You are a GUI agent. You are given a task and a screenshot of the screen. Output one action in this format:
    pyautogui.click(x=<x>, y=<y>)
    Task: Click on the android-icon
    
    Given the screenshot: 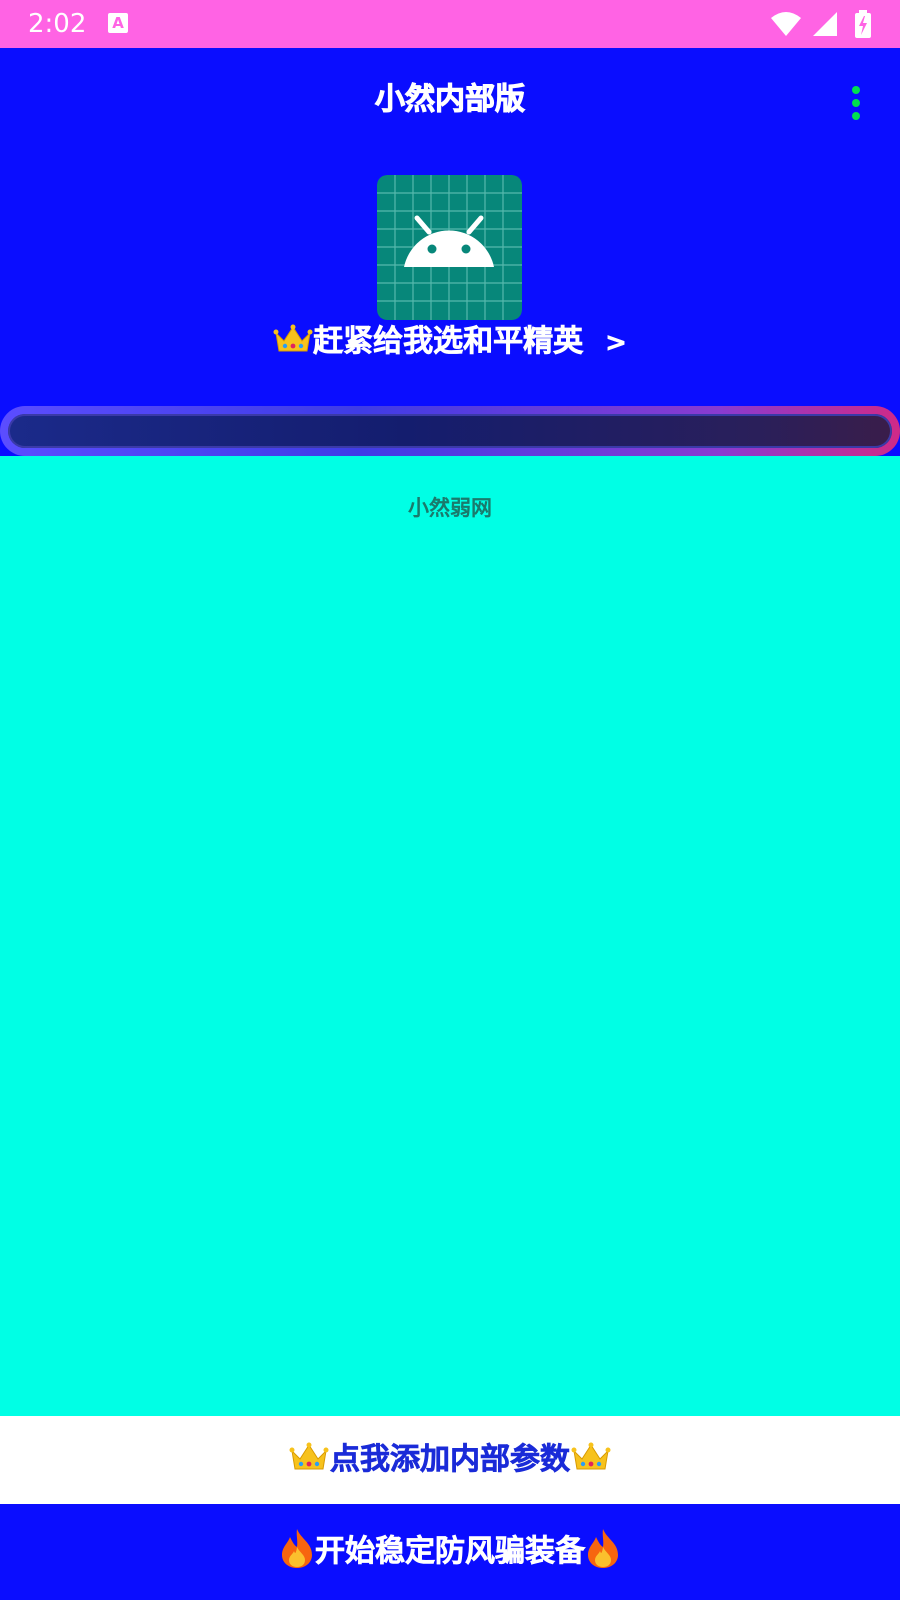 What is the action you would take?
    pyautogui.click(x=449, y=247)
    